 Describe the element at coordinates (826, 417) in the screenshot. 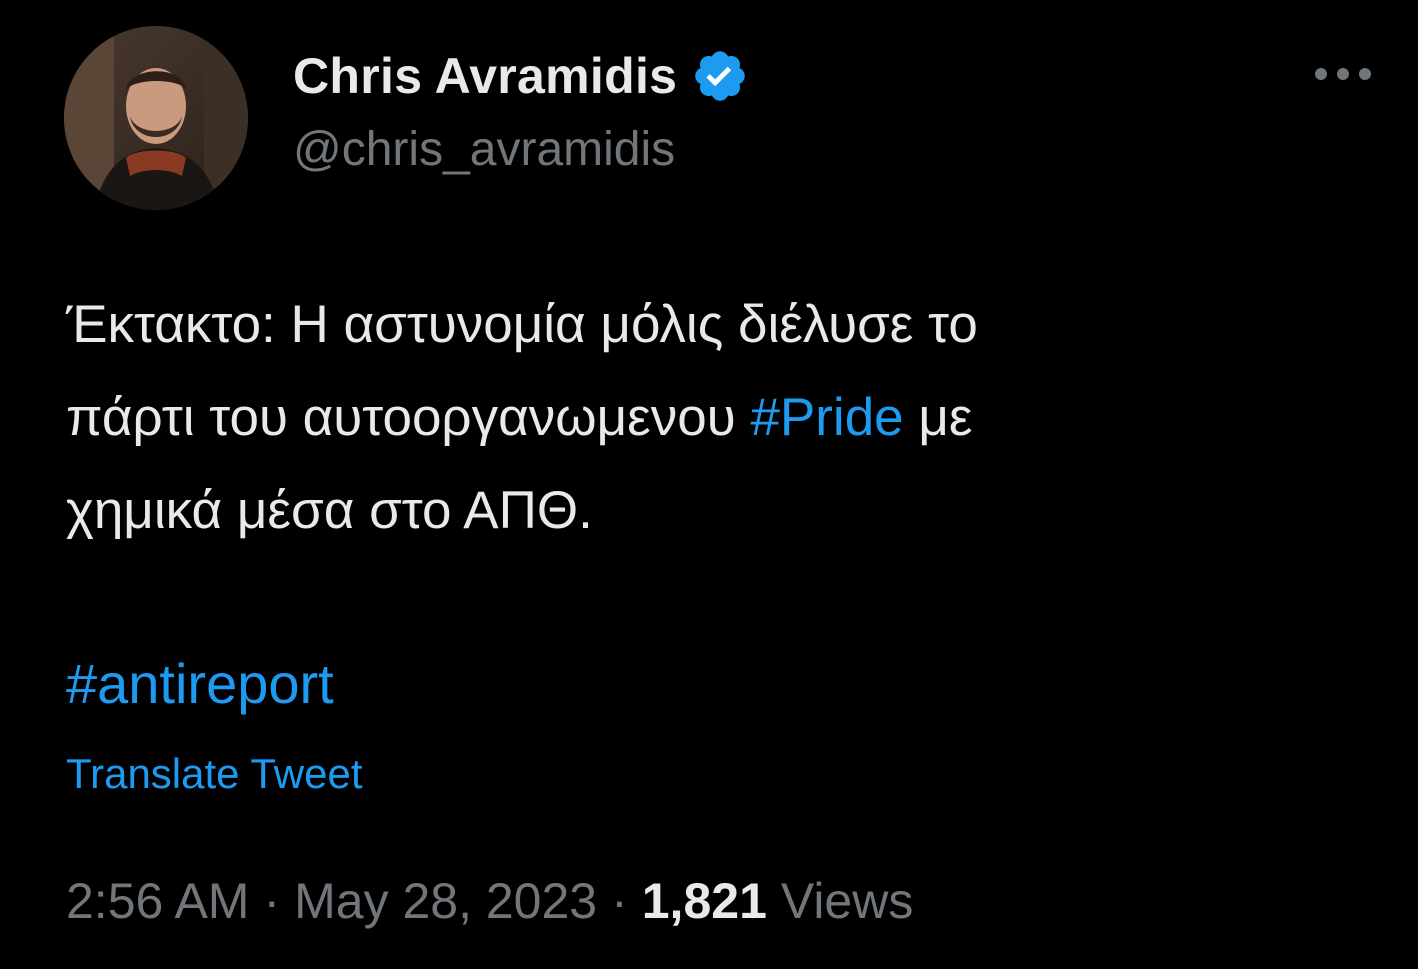

I see `hashtag-pride-link: #Pride` at that location.